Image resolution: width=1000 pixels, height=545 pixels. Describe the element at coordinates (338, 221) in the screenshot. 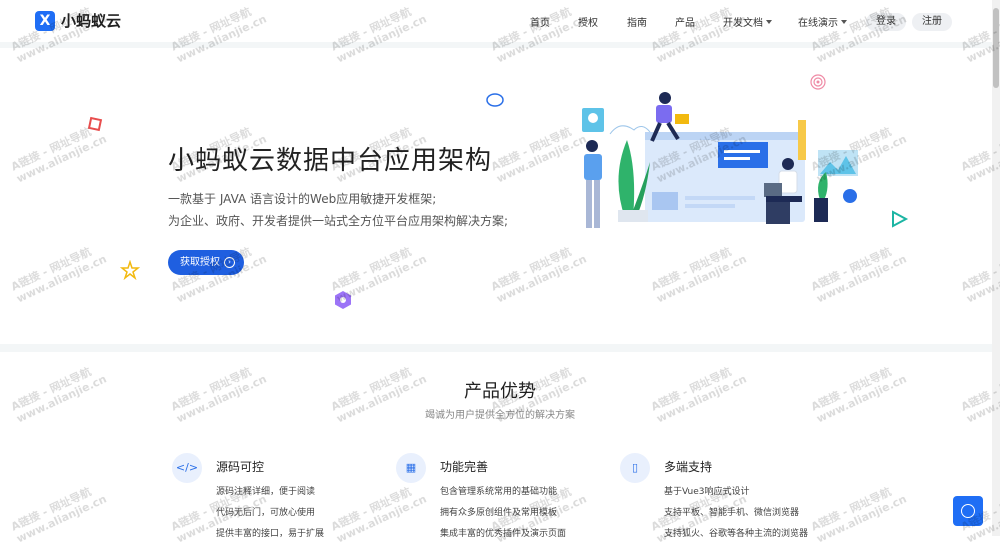

I see `hero-description-line-2: 为企业、政府、开发者提供一站式全方位平台应用架构解决方案;` at that location.